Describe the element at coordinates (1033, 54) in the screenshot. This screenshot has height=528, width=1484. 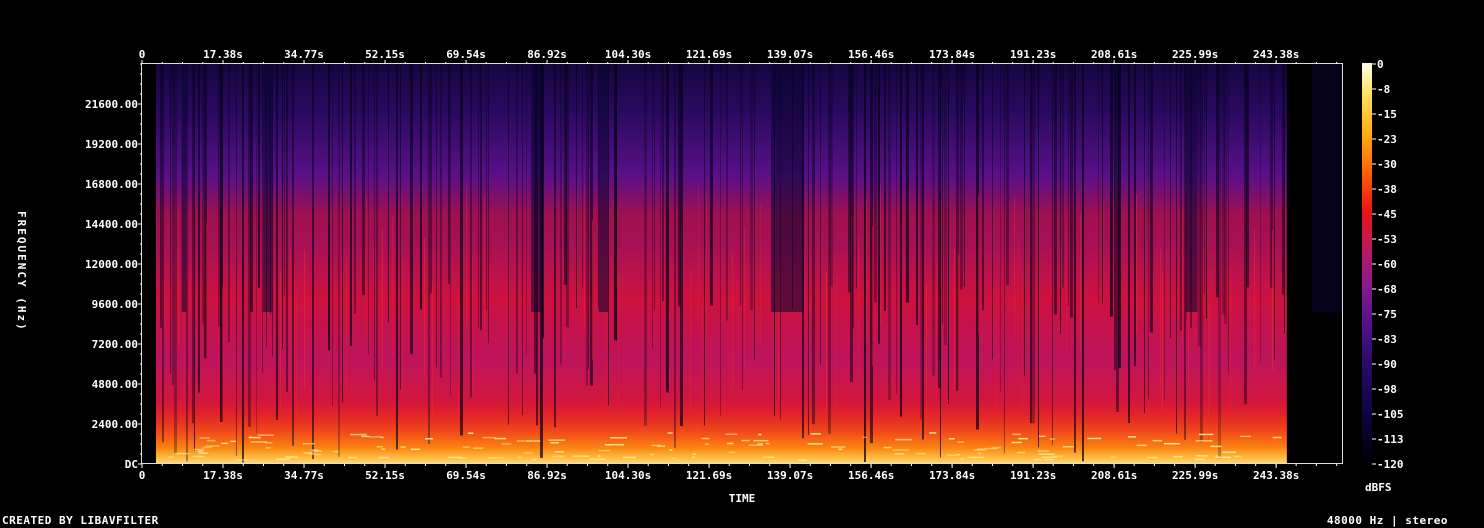
I see `x-tick-label-top: 191.23s` at that location.